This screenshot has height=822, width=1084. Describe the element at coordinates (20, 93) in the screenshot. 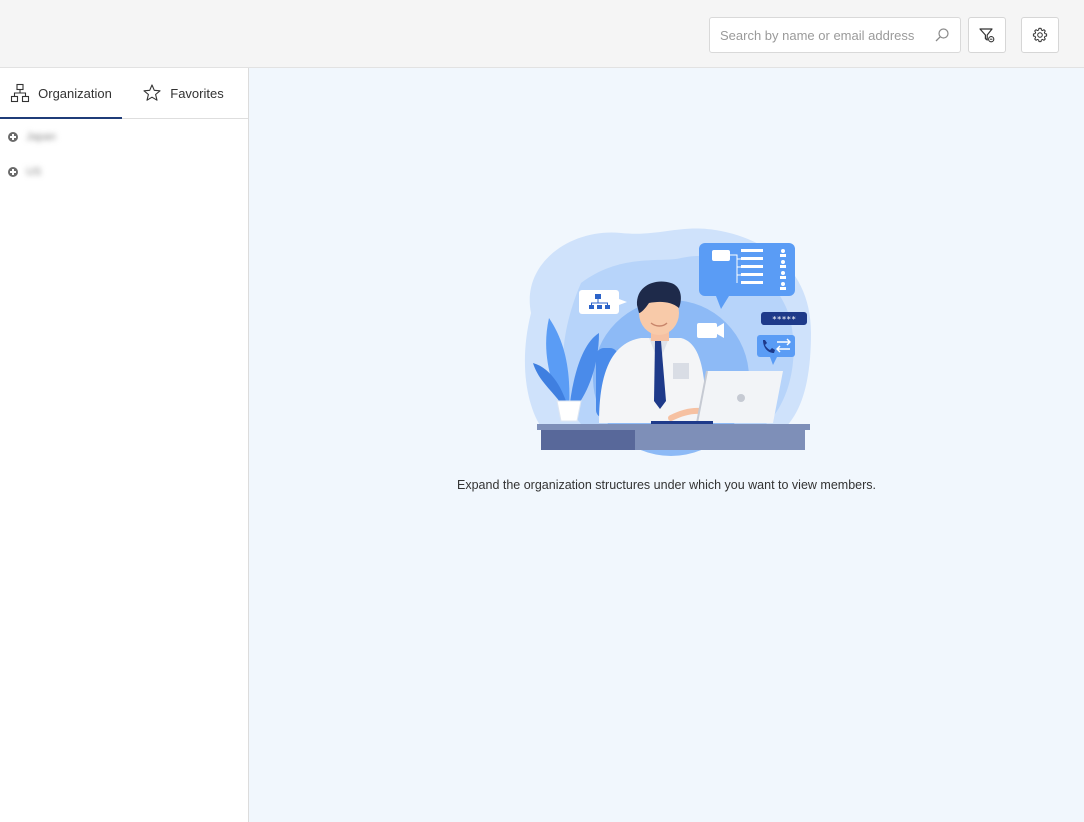

I see `org-chart-icon` at that location.